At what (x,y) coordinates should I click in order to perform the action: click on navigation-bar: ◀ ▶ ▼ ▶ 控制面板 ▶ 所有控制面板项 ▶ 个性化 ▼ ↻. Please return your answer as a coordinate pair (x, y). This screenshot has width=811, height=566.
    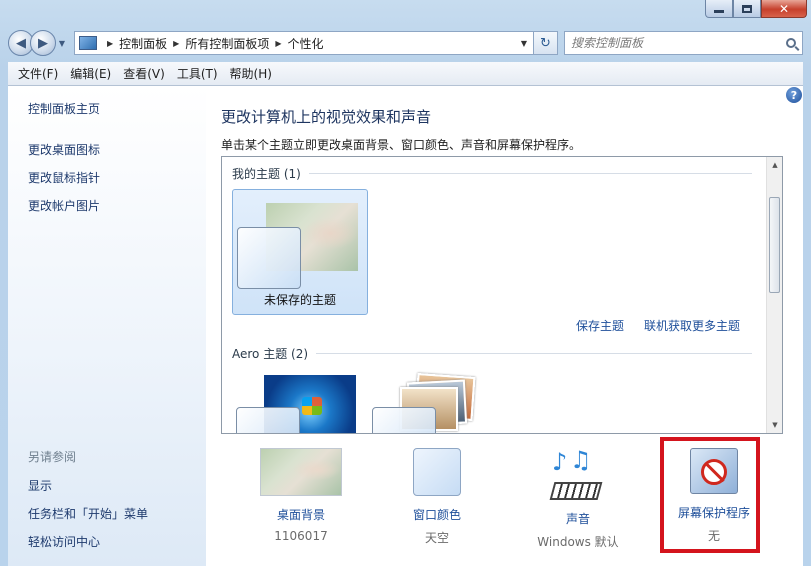
    Looking at the image, I should click on (405, 43).